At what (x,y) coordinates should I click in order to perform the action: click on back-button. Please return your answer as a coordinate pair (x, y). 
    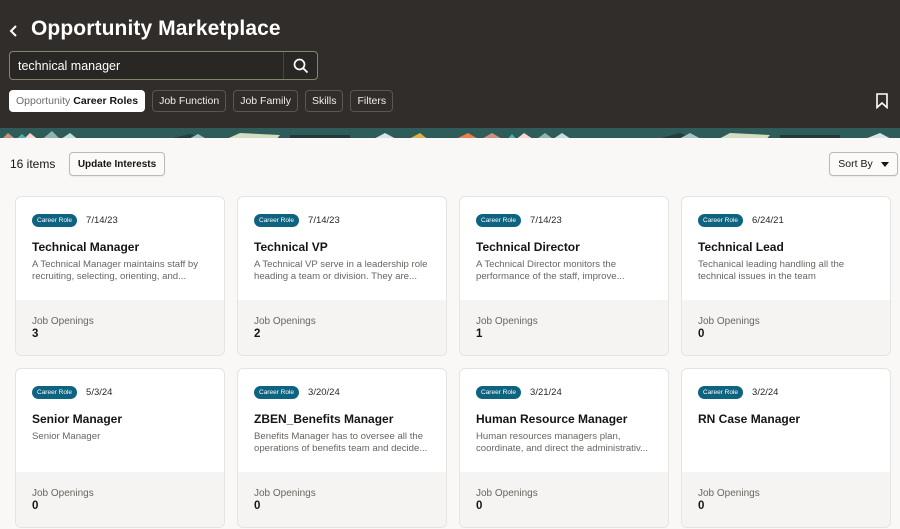
    Looking at the image, I should click on (14, 31).